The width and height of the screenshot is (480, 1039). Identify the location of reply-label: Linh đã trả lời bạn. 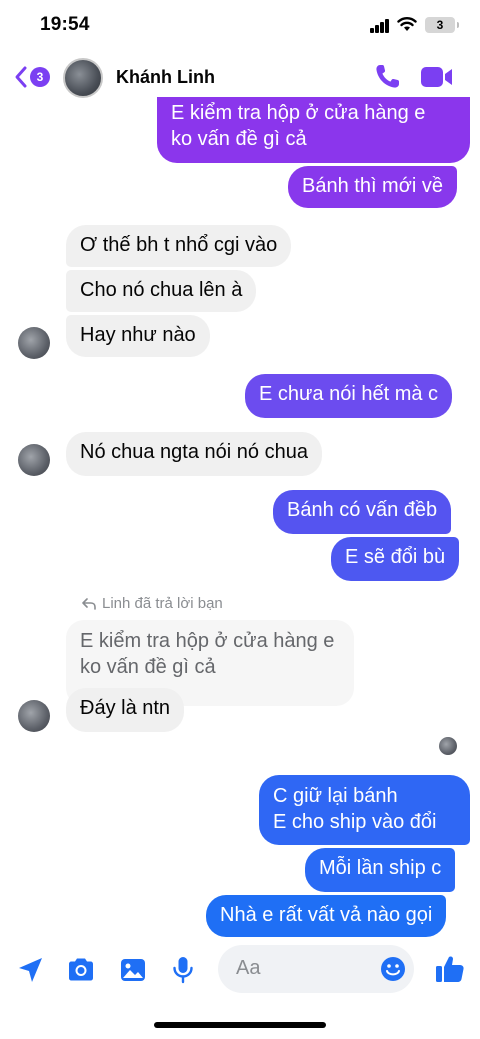
(152, 603).